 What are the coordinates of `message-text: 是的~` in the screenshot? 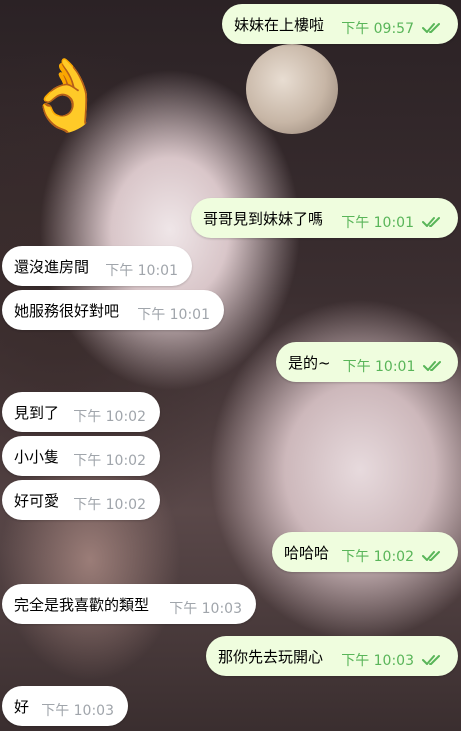 It's located at (309, 362).